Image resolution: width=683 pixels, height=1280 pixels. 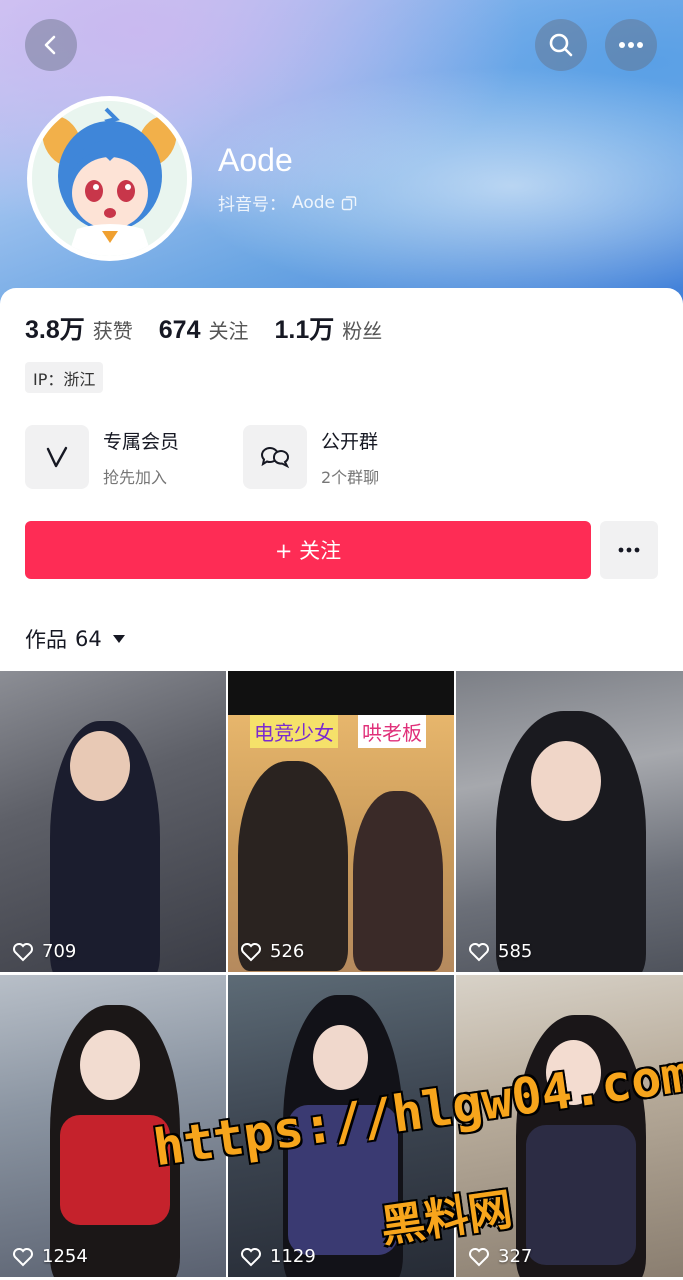 I want to click on profile-stats: 3.8万 获赞 674 关注 1.1万 粉丝, so click(x=216, y=328).